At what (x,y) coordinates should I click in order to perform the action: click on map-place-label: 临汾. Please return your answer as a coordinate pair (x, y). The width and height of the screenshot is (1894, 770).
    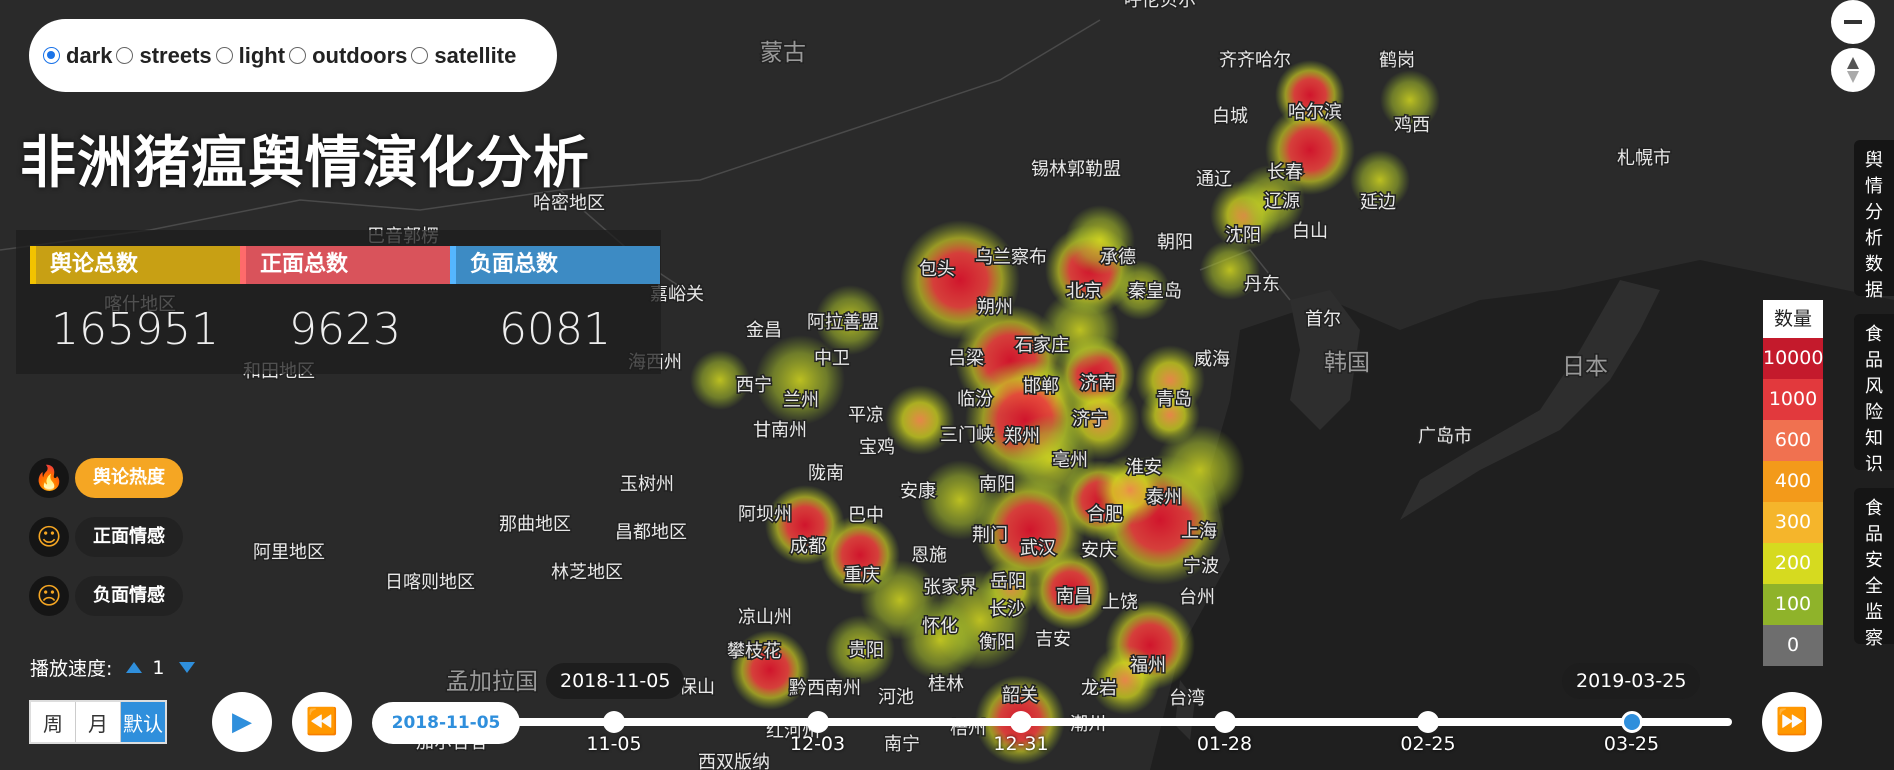
    Looking at the image, I should click on (975, 399).